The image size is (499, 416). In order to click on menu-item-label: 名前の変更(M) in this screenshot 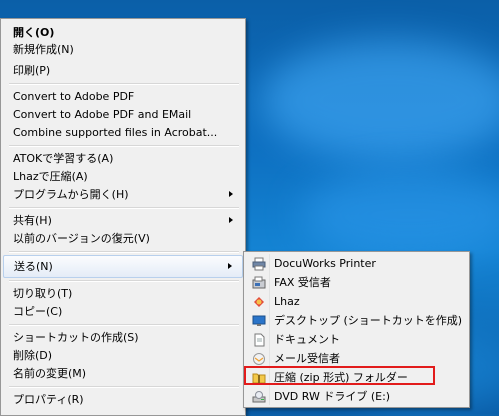, I will do `click(50, 373)`.